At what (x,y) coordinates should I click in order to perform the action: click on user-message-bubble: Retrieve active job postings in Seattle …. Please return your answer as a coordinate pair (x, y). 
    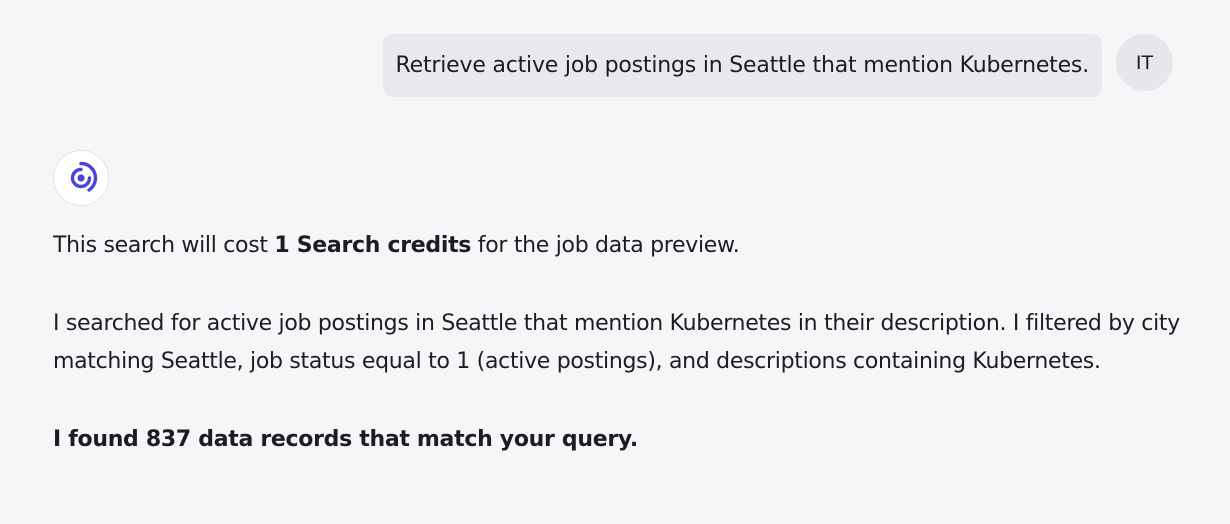
    Looking at the image, I should click on (742, 65).